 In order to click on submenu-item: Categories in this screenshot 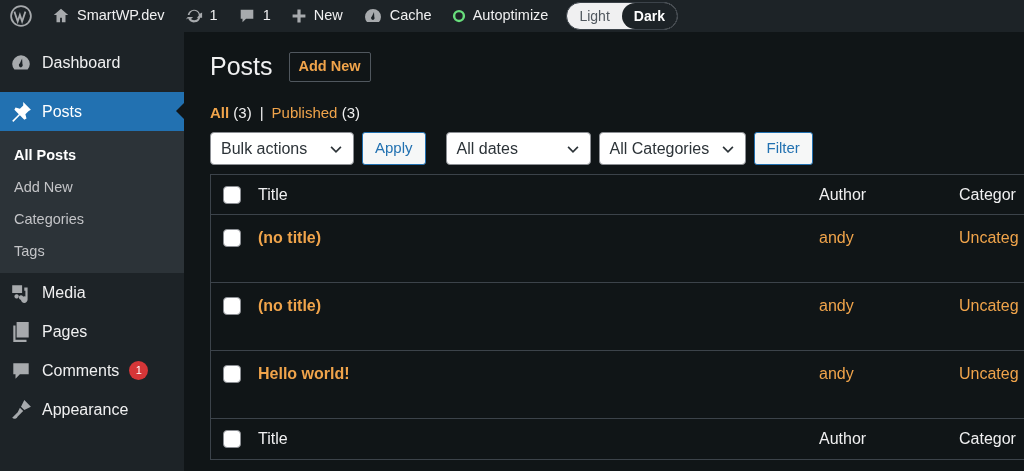, I will do `click(92, 219)`.